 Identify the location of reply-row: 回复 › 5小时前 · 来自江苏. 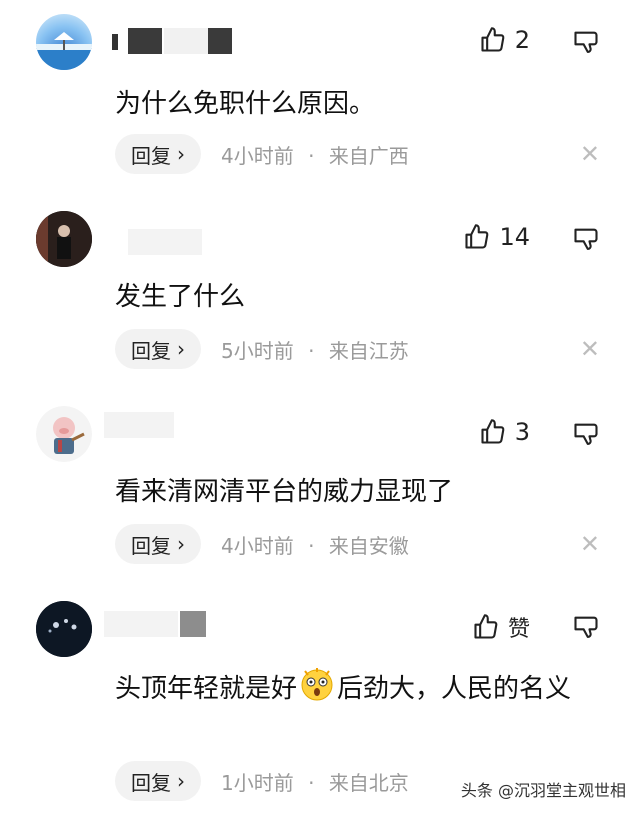
(262, 349).